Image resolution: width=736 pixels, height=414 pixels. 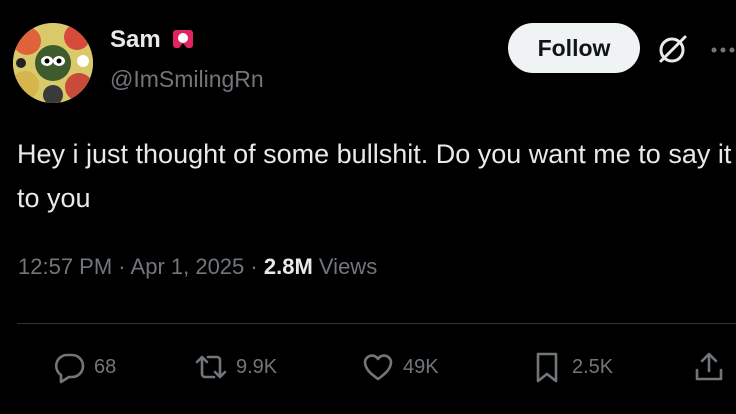 I want to click on repost-icon, so click(x=211, y=367).